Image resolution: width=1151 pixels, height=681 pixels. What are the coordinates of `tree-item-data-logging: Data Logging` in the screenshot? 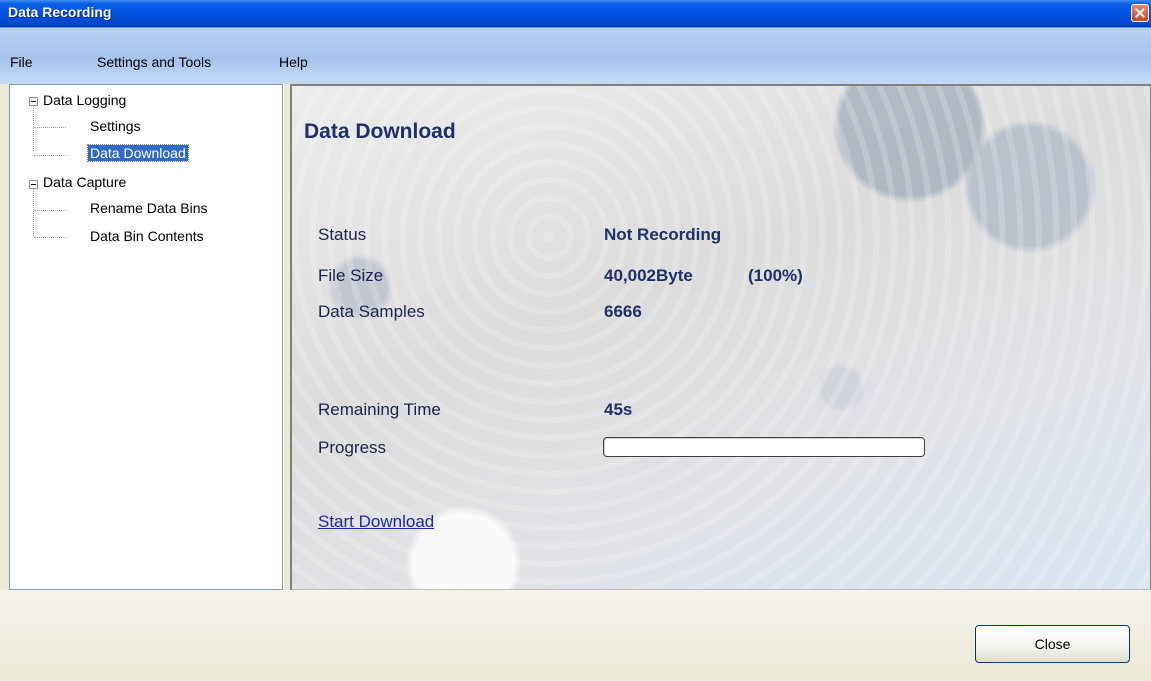 It's located at (84, 100).